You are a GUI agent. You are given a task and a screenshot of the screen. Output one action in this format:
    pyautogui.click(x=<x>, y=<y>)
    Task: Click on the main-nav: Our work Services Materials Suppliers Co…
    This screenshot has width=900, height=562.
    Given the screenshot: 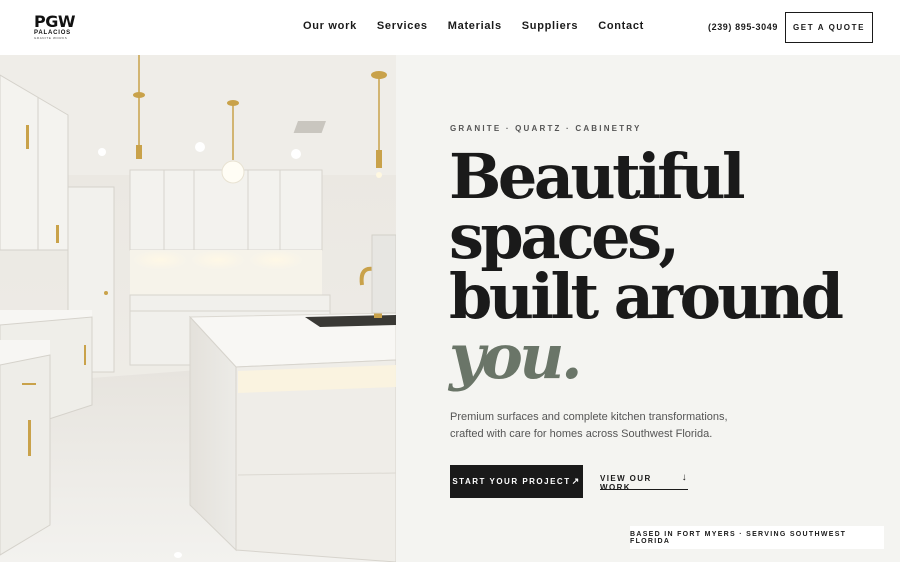 What is the action you would take?
    pyautogui.click(x=473, y=26)
    